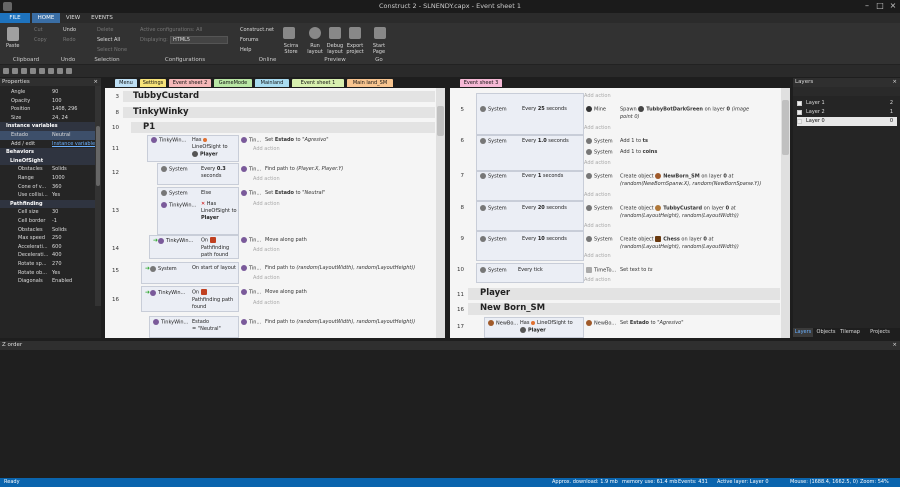 This screenshot has width=900, height=487. Describe the element at coordinates (440, 121) in the screenshot. I see `left-sheet-scroll-thumb` at that location.